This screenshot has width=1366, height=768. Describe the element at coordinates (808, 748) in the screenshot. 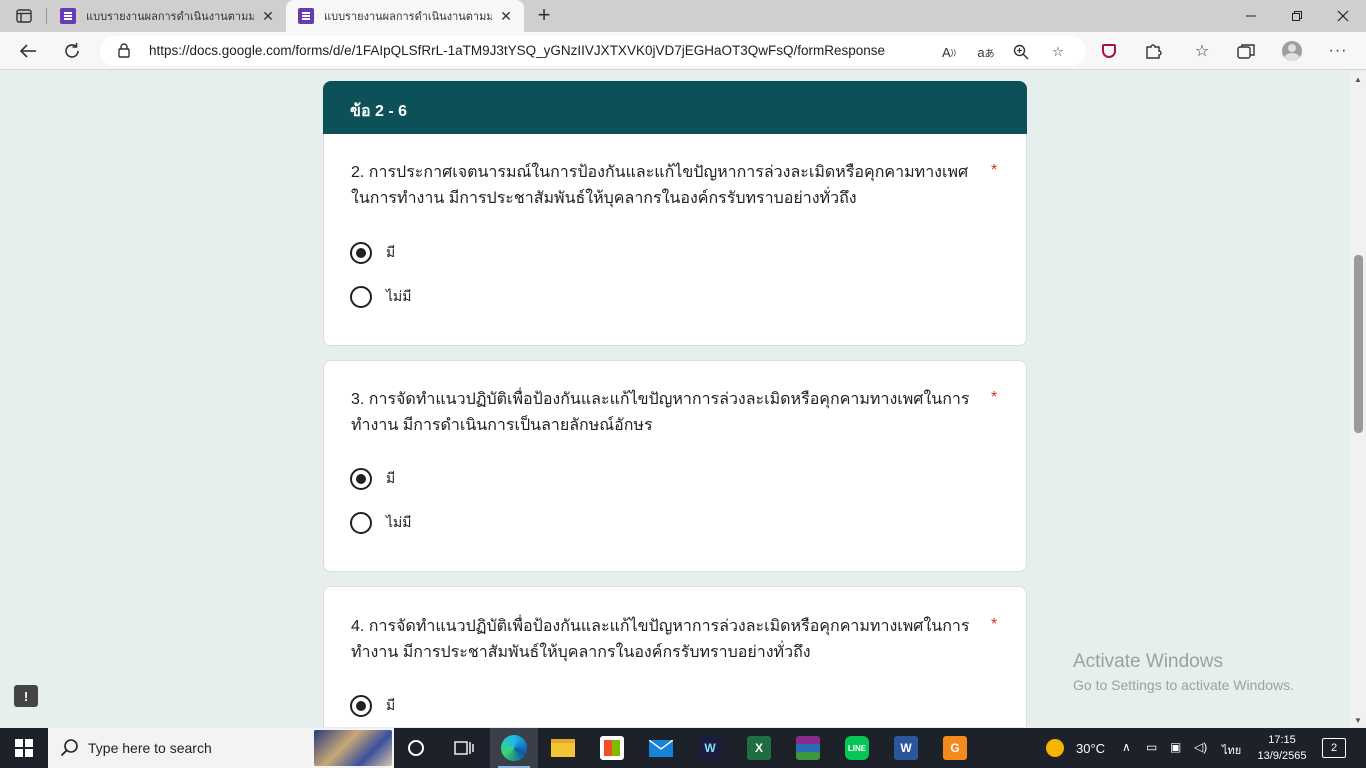

I see `taskbar-winrar` at that location.